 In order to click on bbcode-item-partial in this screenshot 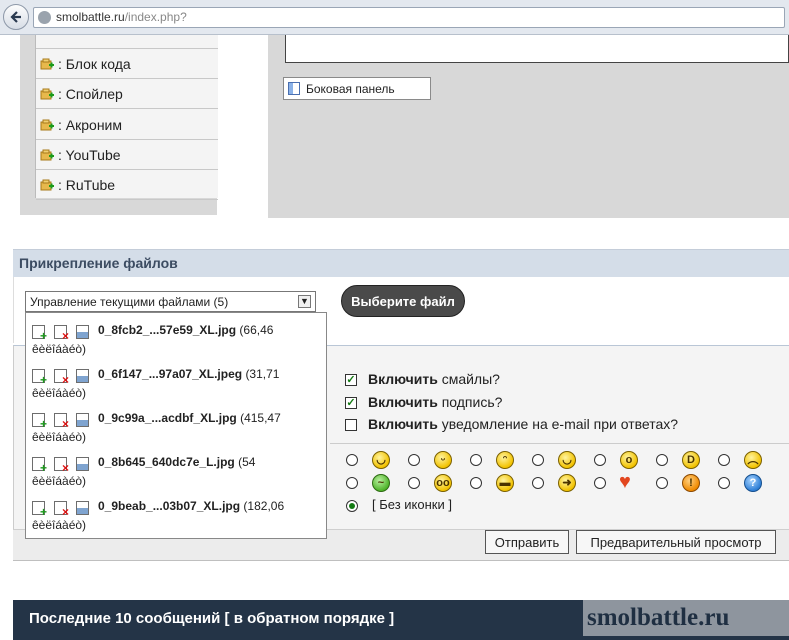, I will do `click(127, 34)`.